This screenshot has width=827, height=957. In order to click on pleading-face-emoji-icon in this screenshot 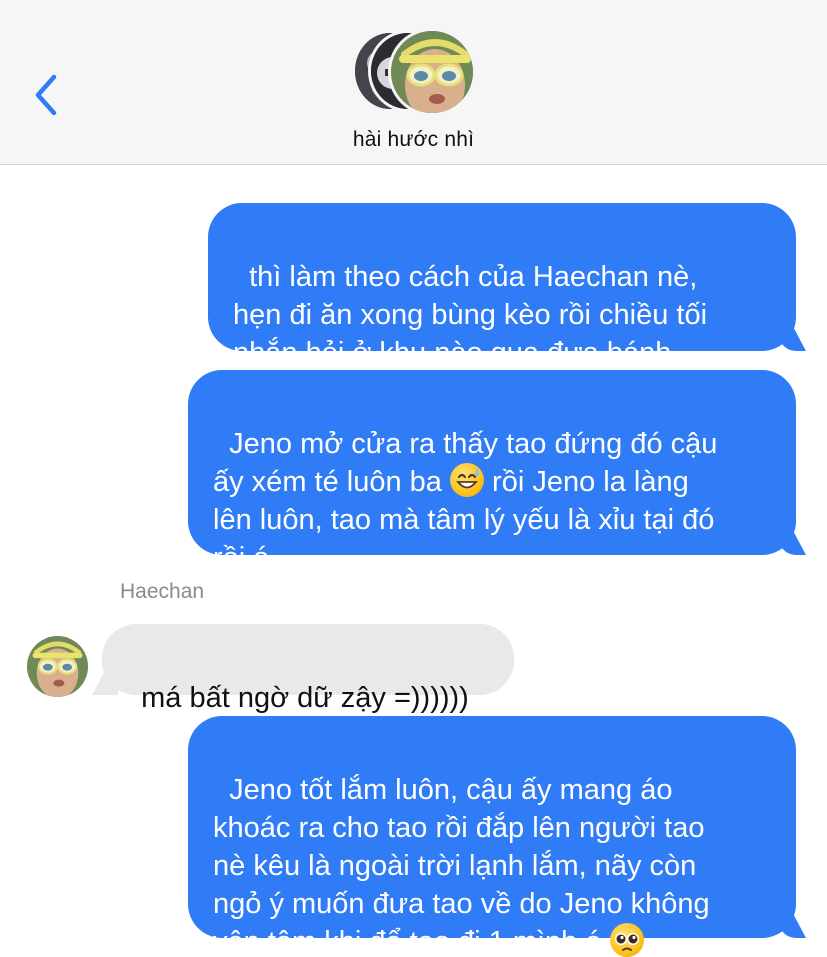, I will do `click(626, 940)`.